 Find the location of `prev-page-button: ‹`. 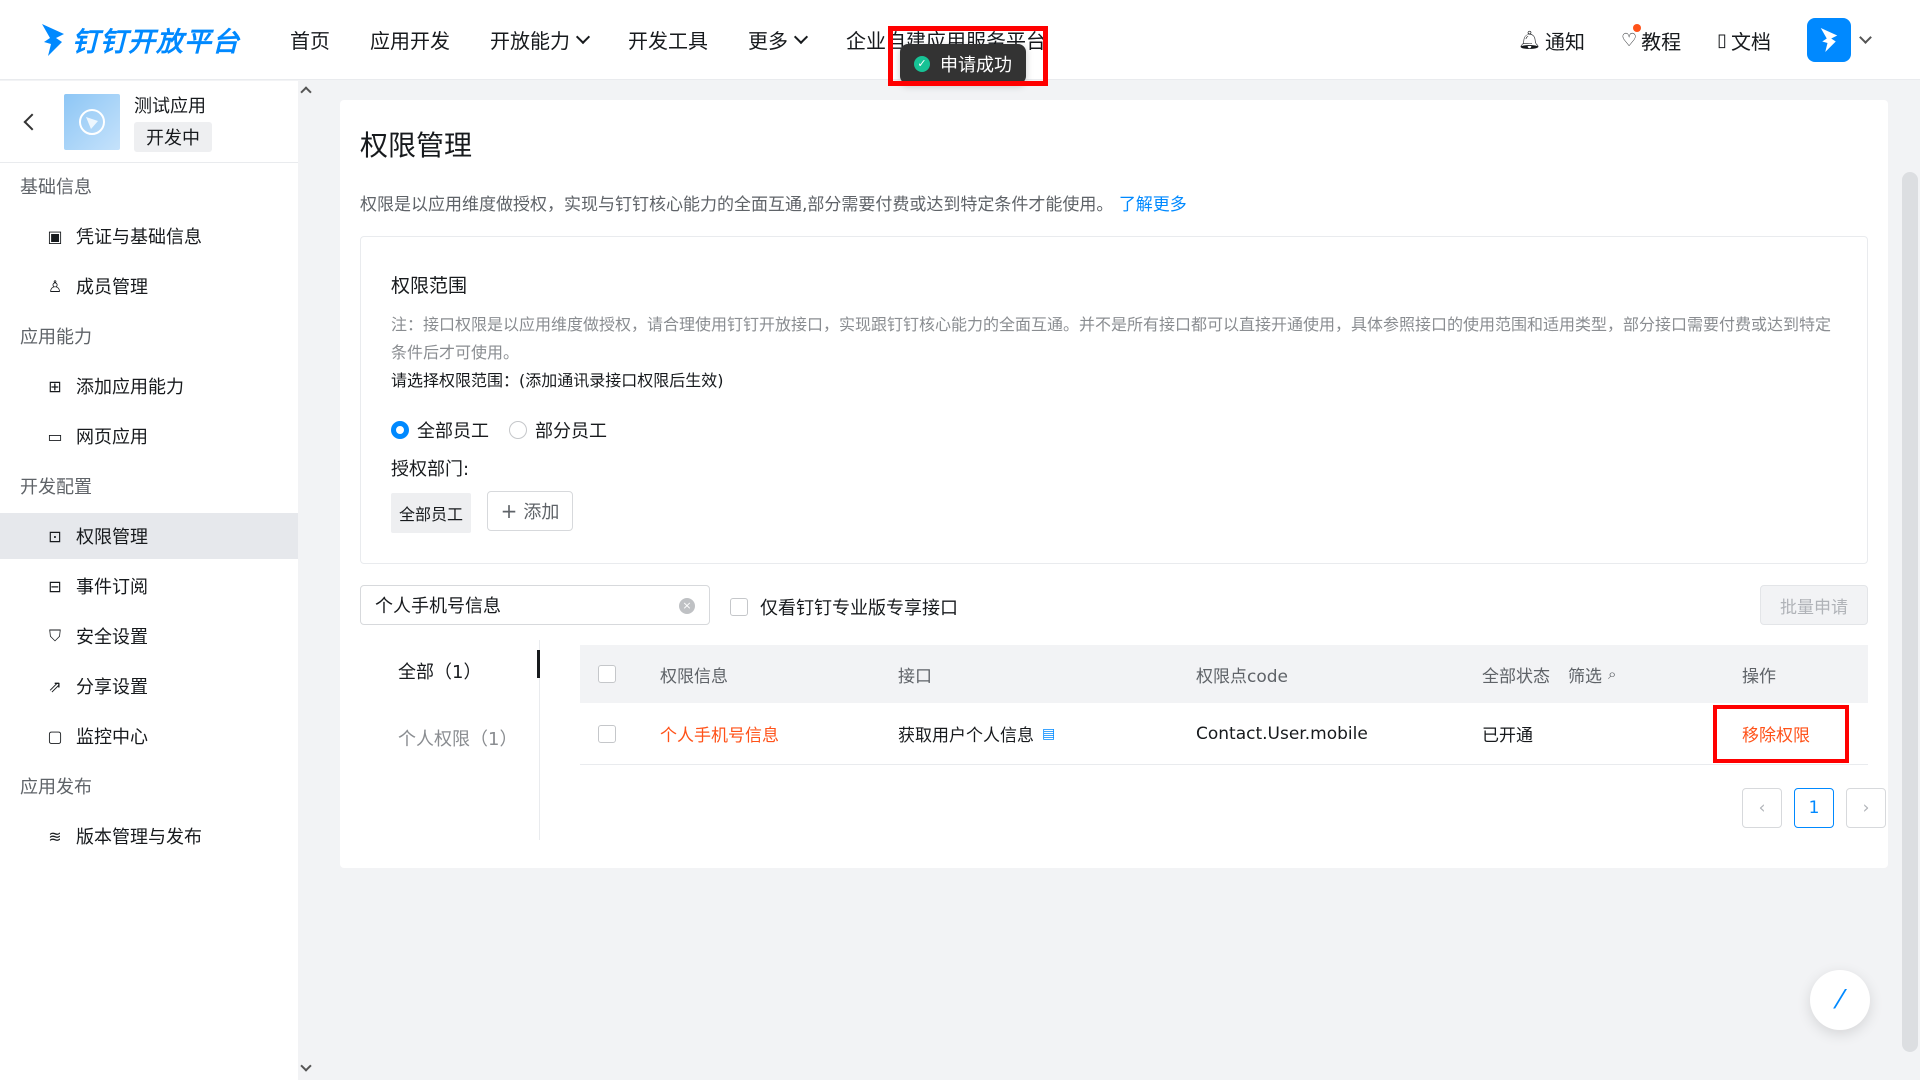

prev-page-button: ‹ is located at coordinates (1762, 808).